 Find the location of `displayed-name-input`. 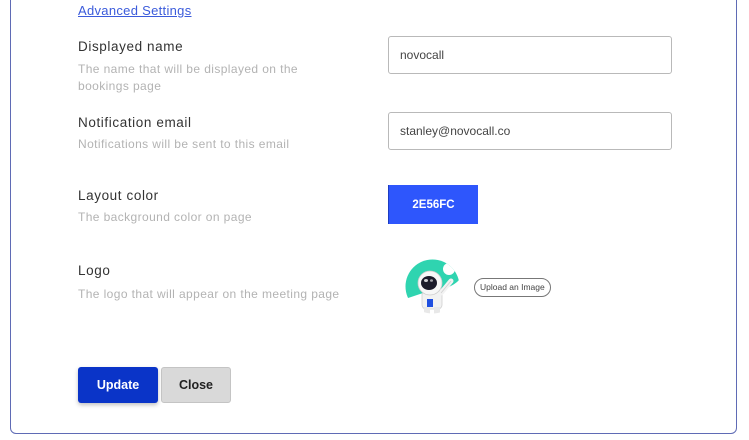

displayed-name-input is located at coordinates (530, 55).